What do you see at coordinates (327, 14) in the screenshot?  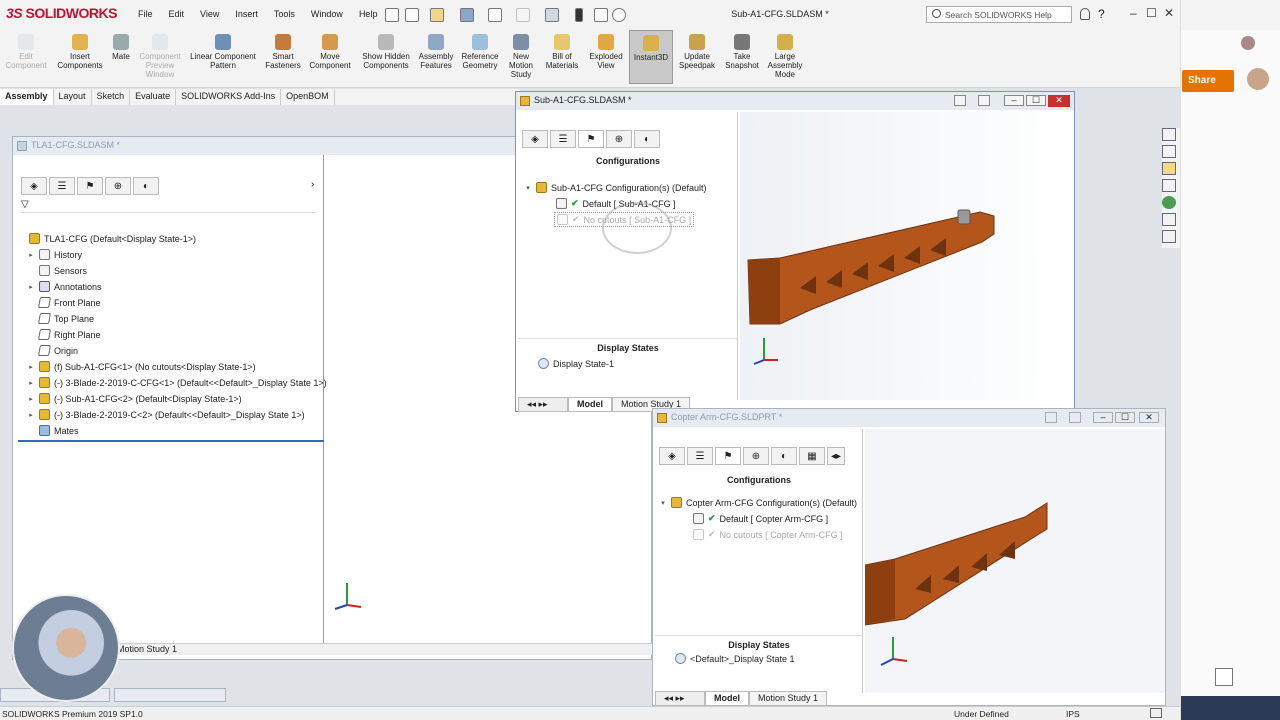 I see `menu-window: Window` at bounding box center [327, 14].